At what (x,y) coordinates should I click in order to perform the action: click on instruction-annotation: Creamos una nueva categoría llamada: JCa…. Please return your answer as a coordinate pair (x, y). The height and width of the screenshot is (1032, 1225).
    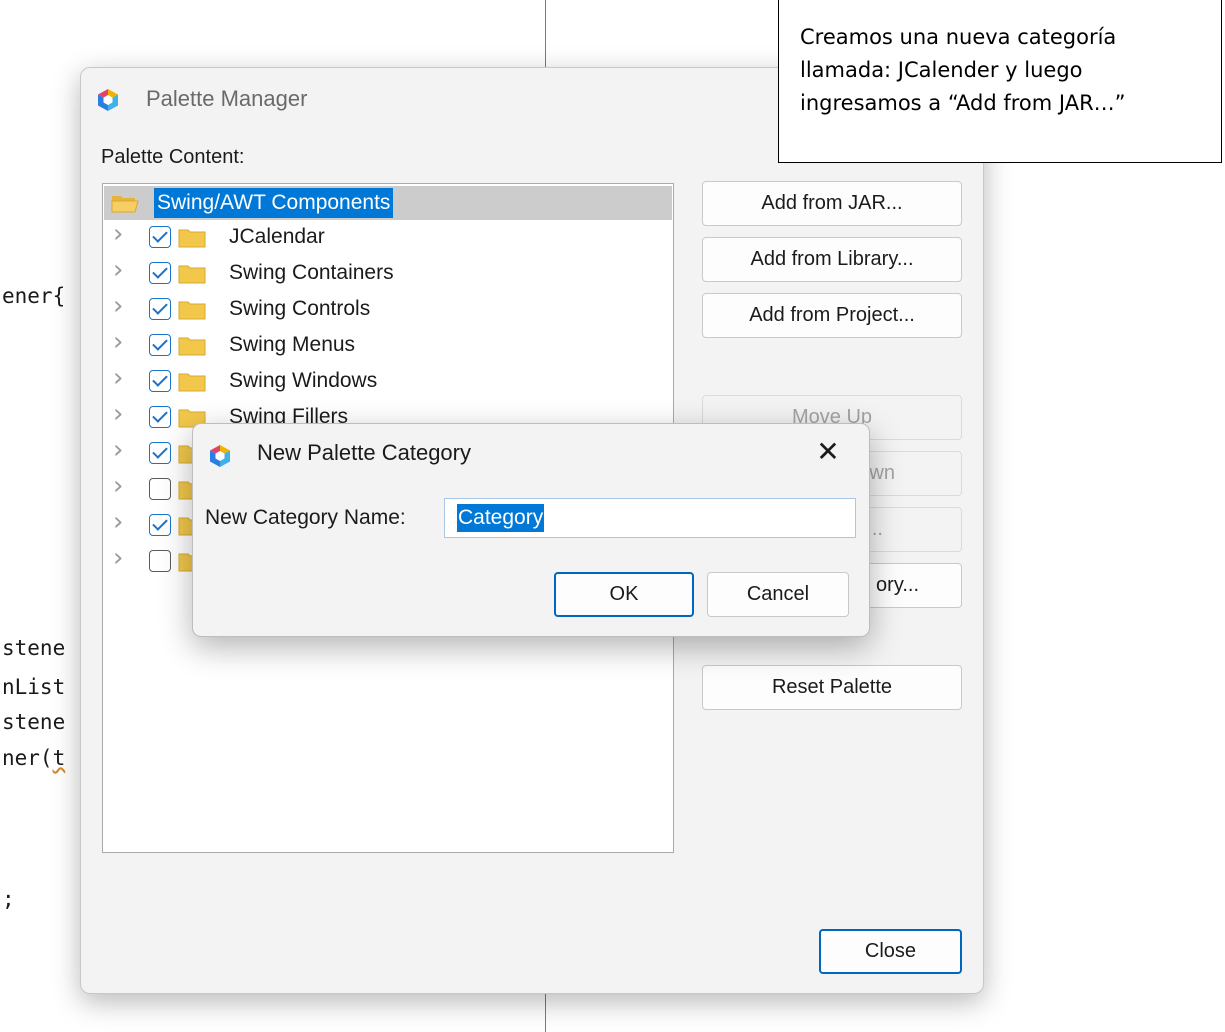
    Looking at the image, I should click on (1000, 81).